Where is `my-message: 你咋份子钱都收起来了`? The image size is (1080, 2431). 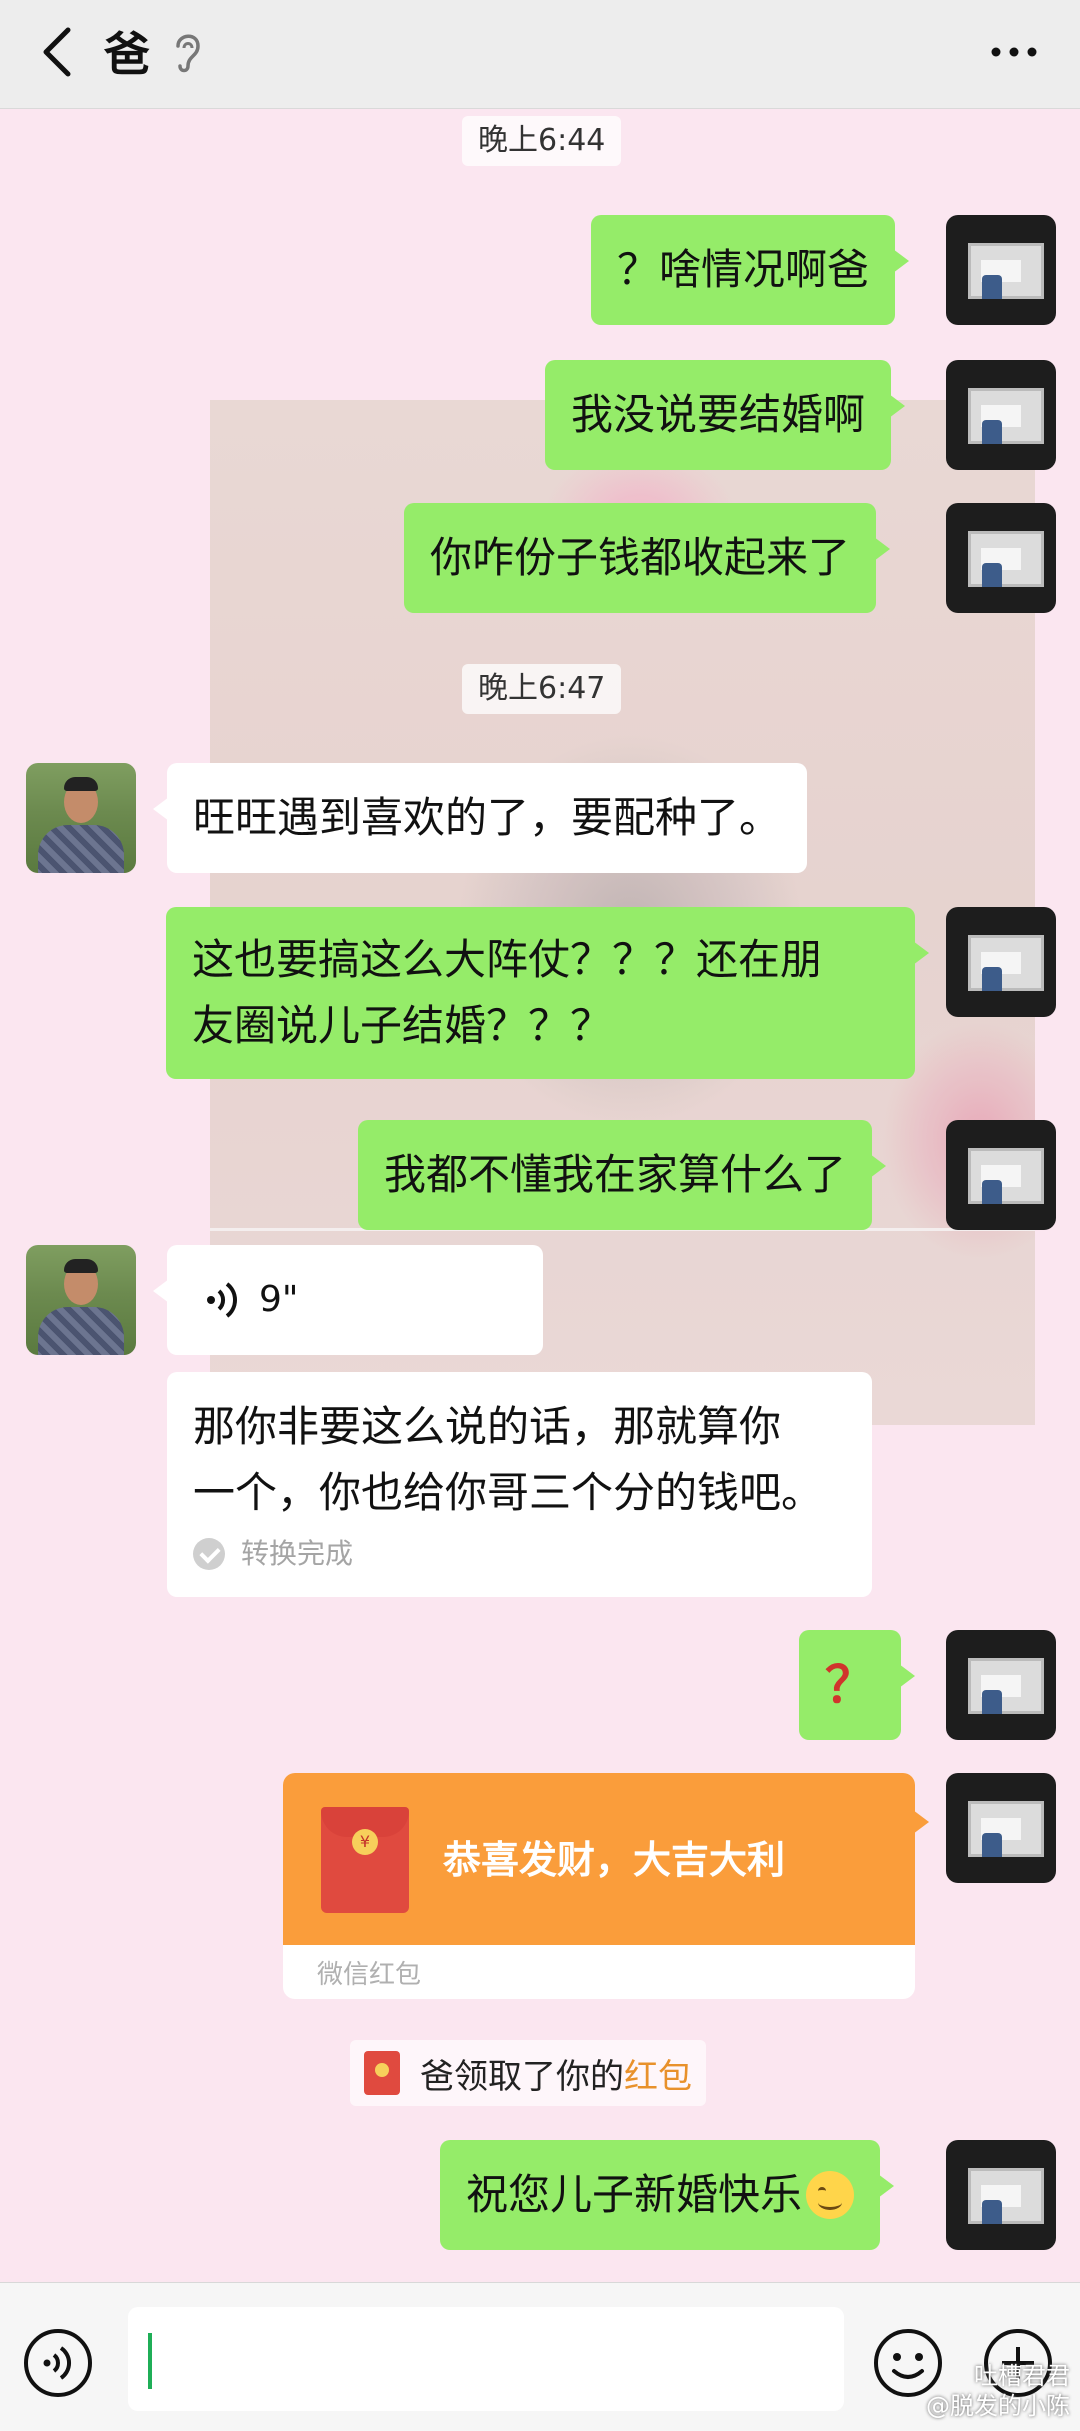
my-message: 你咋份子钱都收起来了 is located at coordinates (647, 558).